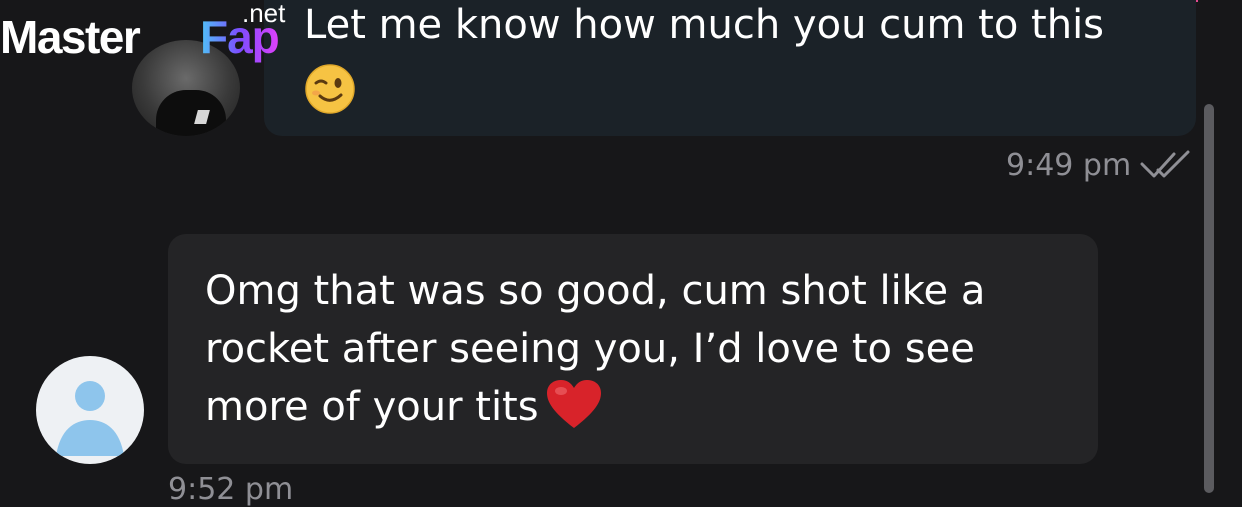 Image resolution: width=1242 pixels, height=507 pixels. What do you see at coordinates (191, 113) in the screenshot?
I see `avatar-photo-shirt` at bounding box center [191, 113].